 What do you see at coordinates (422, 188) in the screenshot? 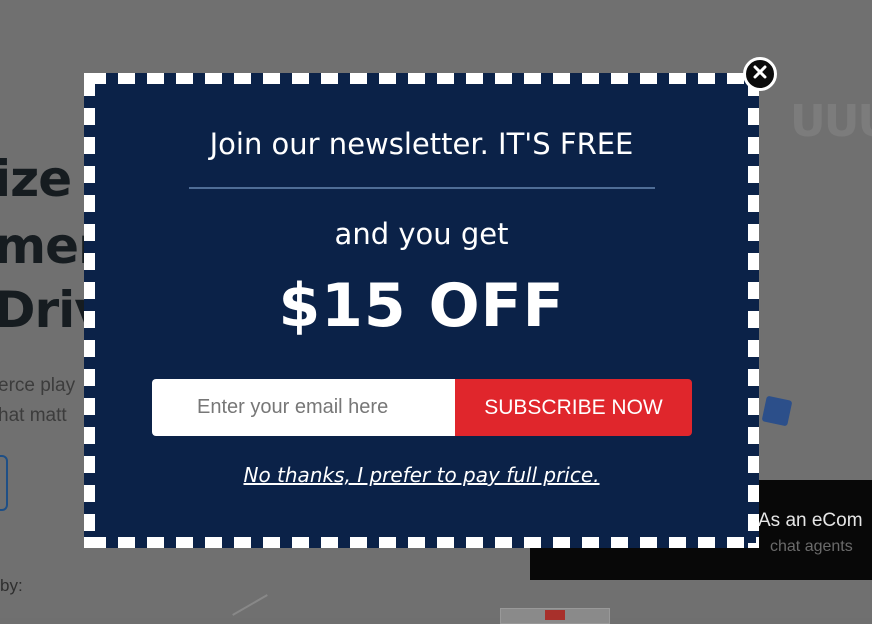
I see `popup-divider` at bounding box center [422, 188].